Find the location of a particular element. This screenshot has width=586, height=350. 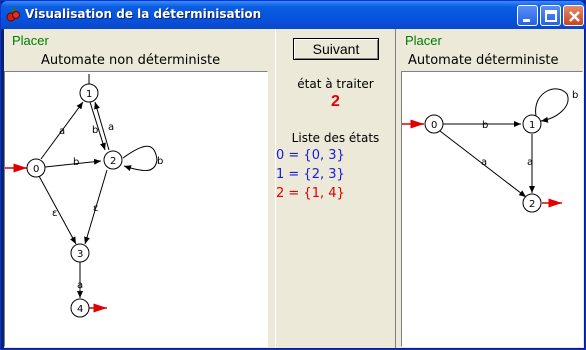

maximize-button is located at coordinates (550, 15).